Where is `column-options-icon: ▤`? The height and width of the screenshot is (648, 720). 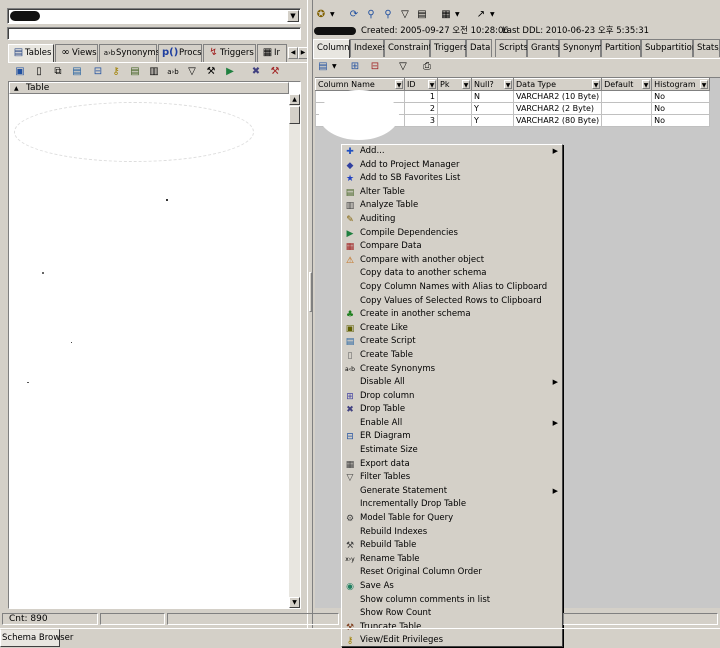
column-options-icon: ▤ is located at coordinates (323, 67).